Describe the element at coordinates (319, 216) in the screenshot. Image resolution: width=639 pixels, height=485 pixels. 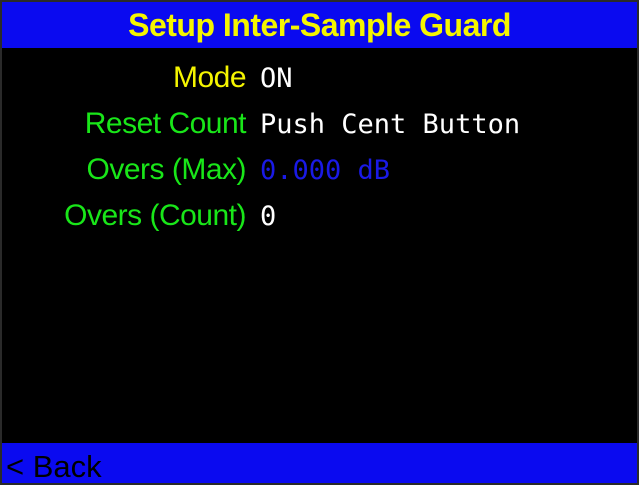
I see `setting-row-overs-count: Overs (Count) 0` at that location.